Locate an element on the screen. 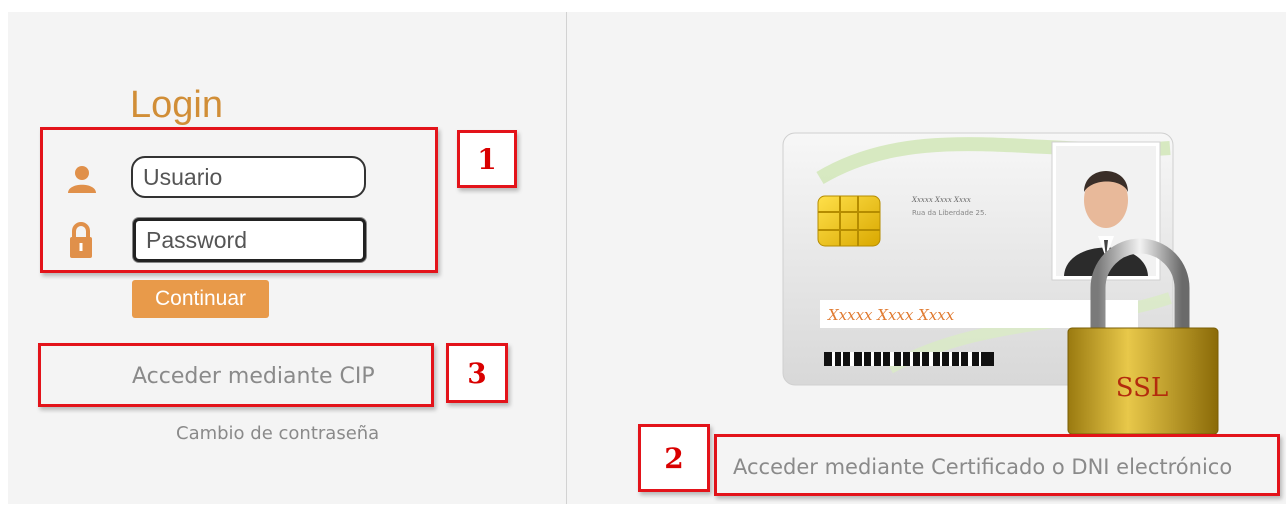 This screenshot has width=1287, height=508. annotation-number-3: 3 is located at coordinates (477, 373).